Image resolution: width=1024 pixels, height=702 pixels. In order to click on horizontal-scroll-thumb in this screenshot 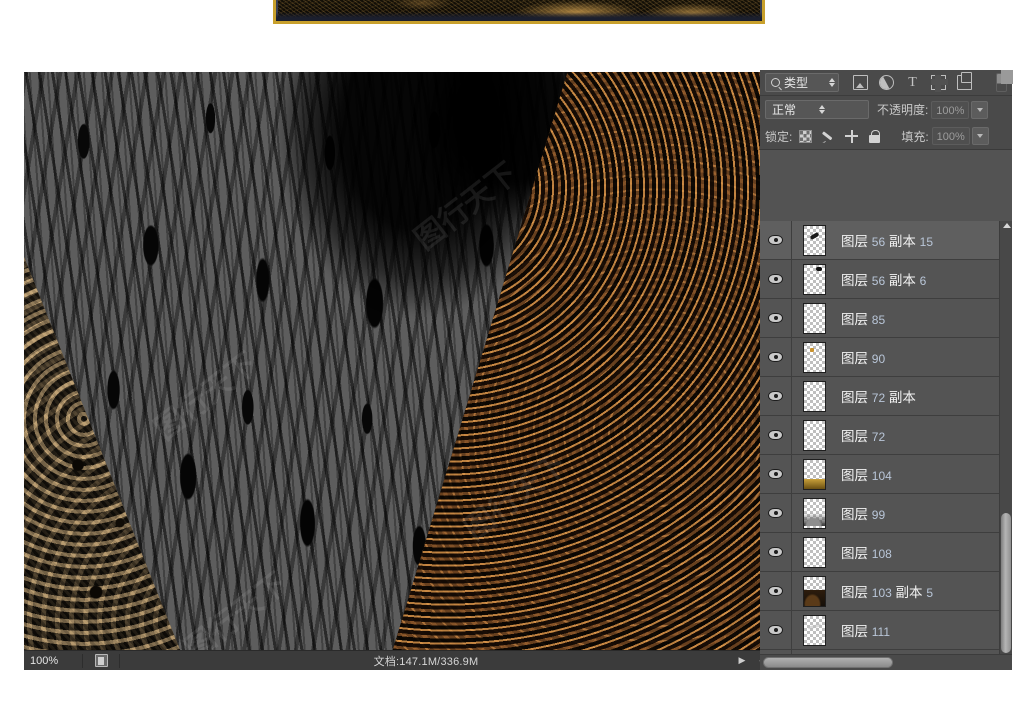, I will do `click(828, 662)`.